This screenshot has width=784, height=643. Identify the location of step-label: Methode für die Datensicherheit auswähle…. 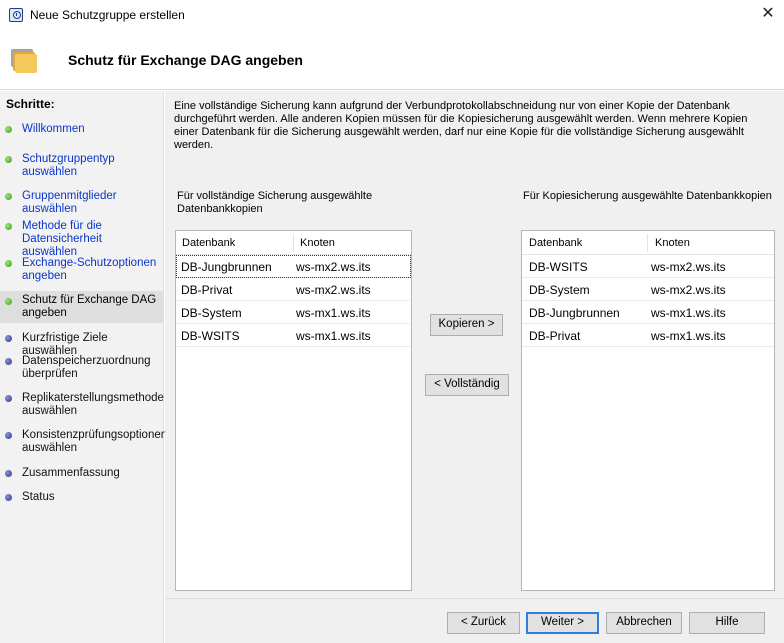
(62, 239).